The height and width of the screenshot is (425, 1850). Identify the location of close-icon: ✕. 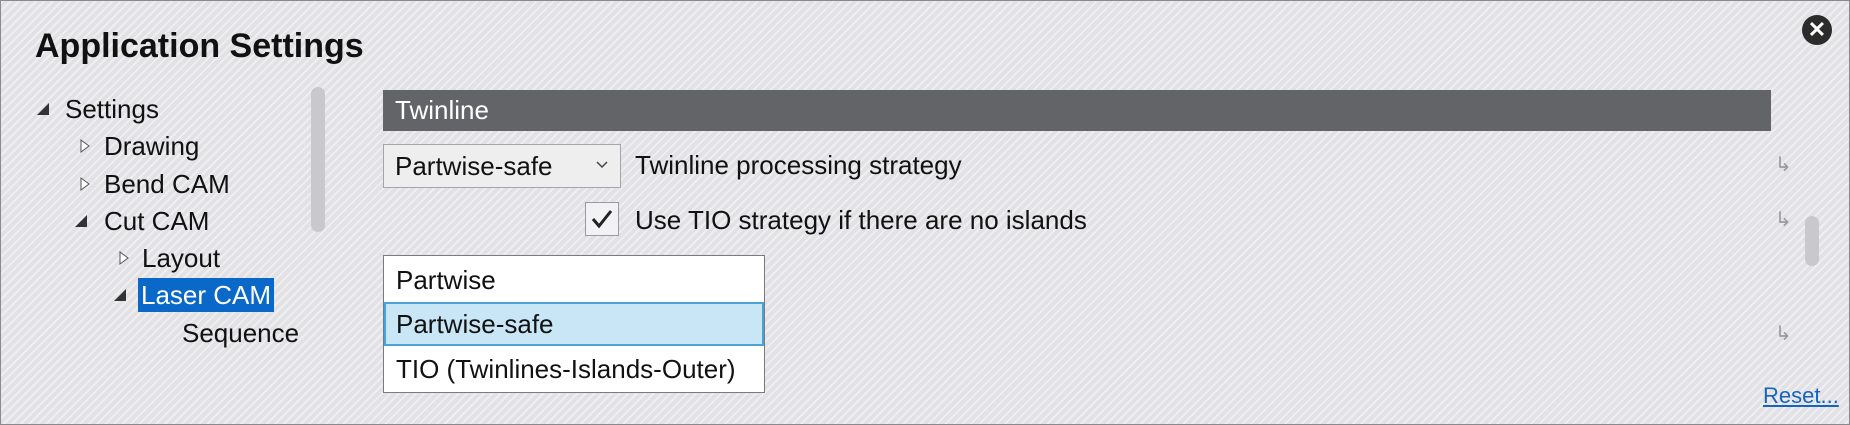
(1817, 30).